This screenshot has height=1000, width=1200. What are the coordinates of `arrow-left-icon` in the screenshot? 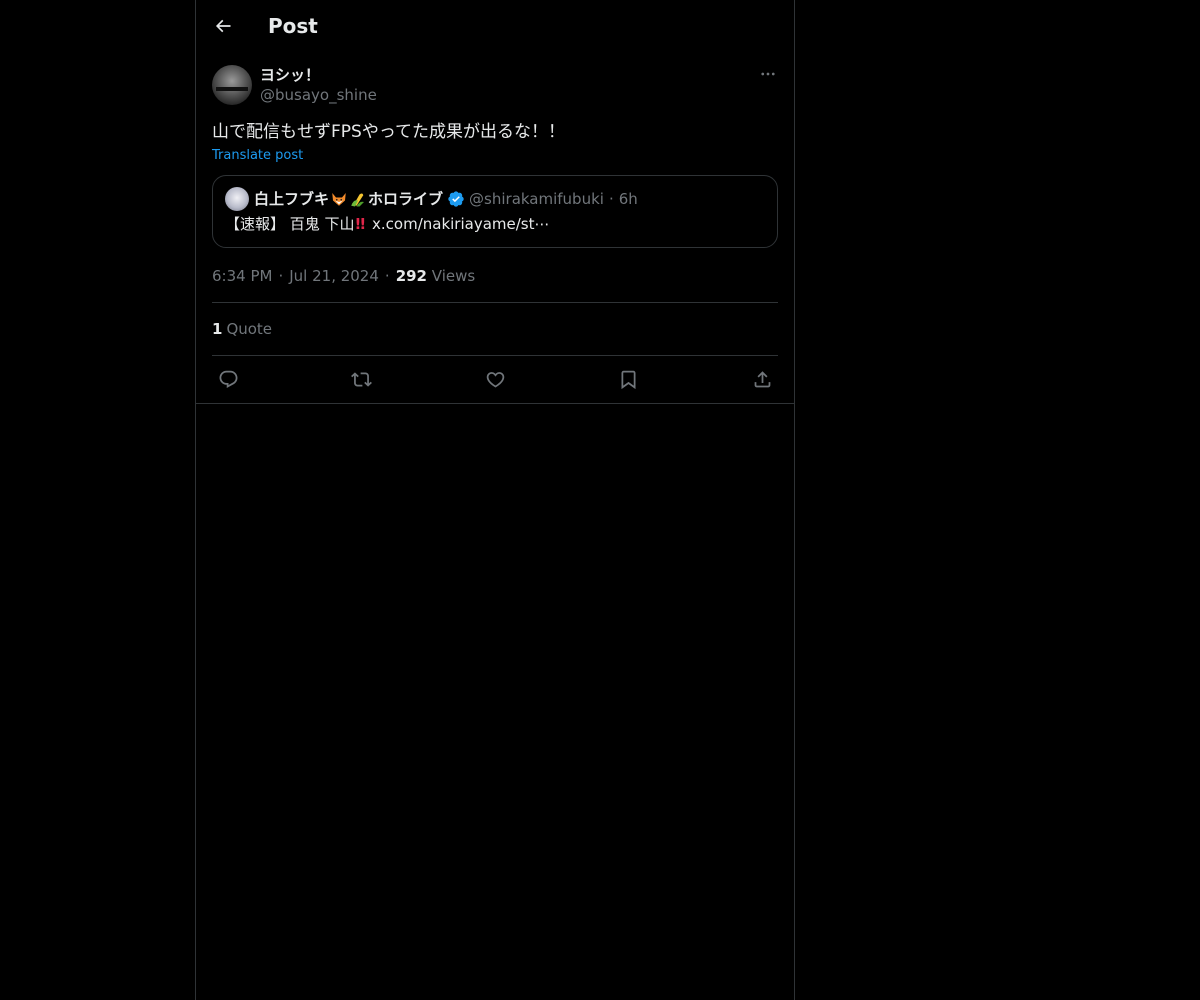 It's located at (223, 26).